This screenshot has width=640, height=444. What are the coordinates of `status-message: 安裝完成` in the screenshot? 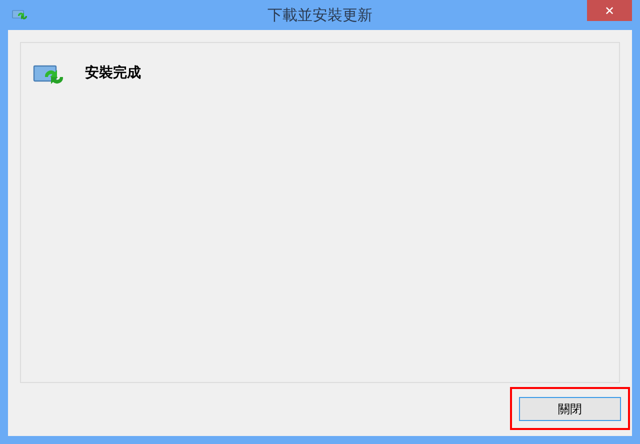 It's located at (113, 73).